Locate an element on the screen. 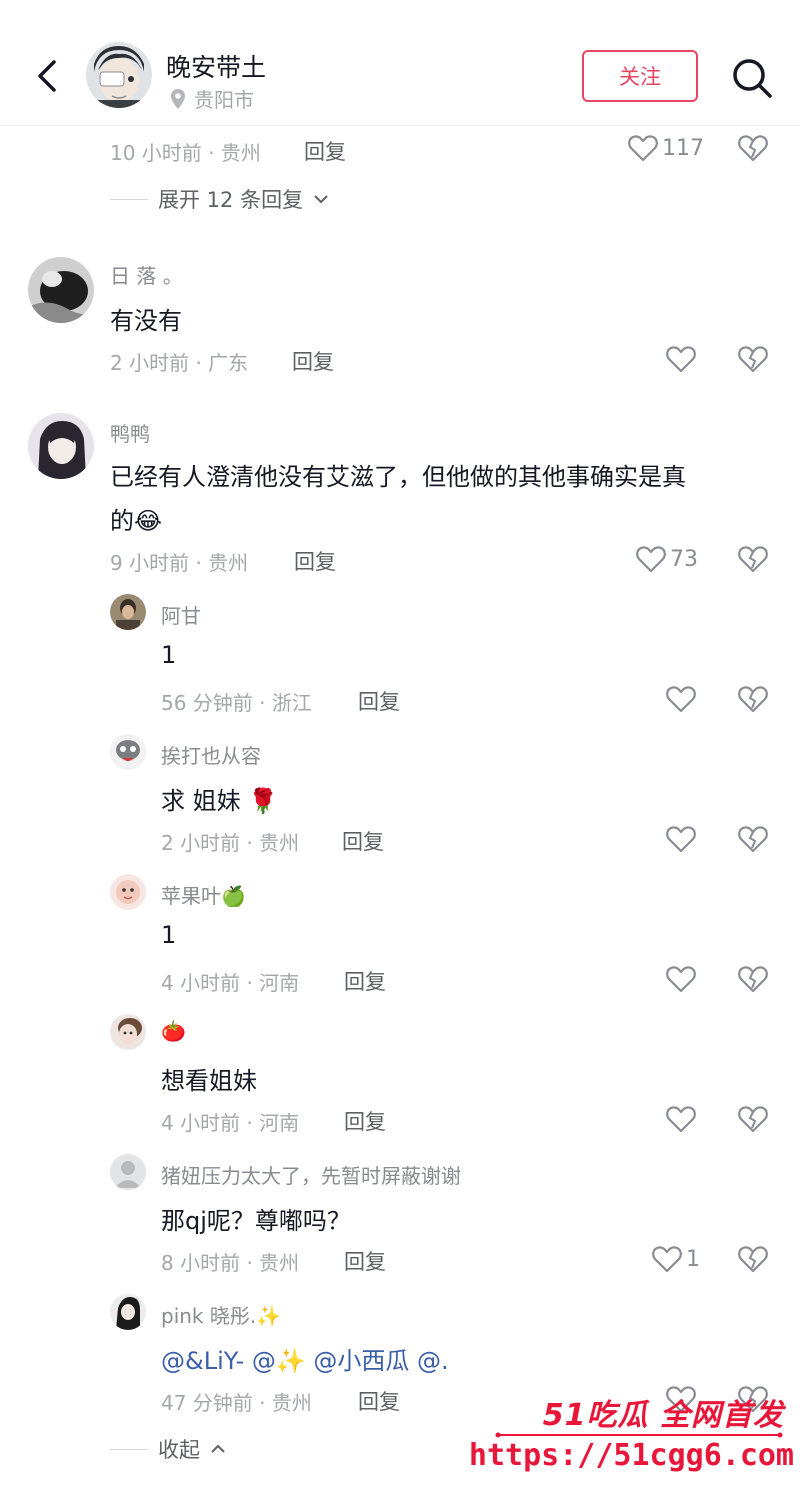 Image resolution: width=800 pixels, height=1499 pixels. reply-mentions: @&LiY- @✨ @小西瓜 @. is located at coordinates (305, 1358).